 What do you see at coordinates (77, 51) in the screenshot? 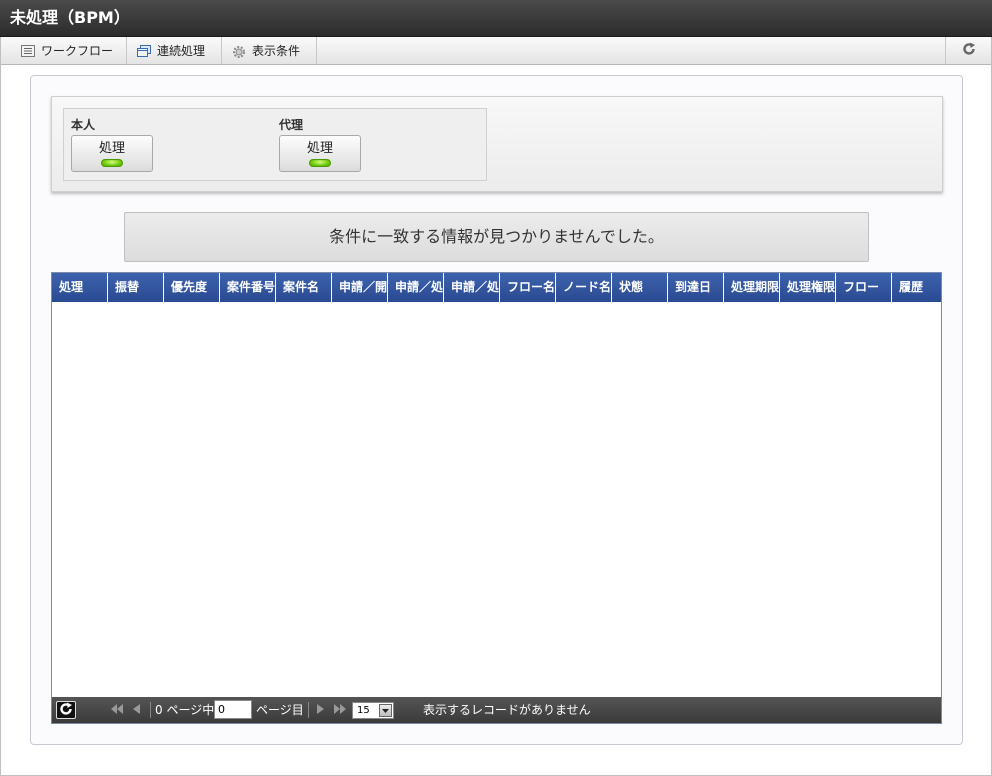
I see `toolbar-workflow-label: ワークフロー` at bounding box center [77, 51].